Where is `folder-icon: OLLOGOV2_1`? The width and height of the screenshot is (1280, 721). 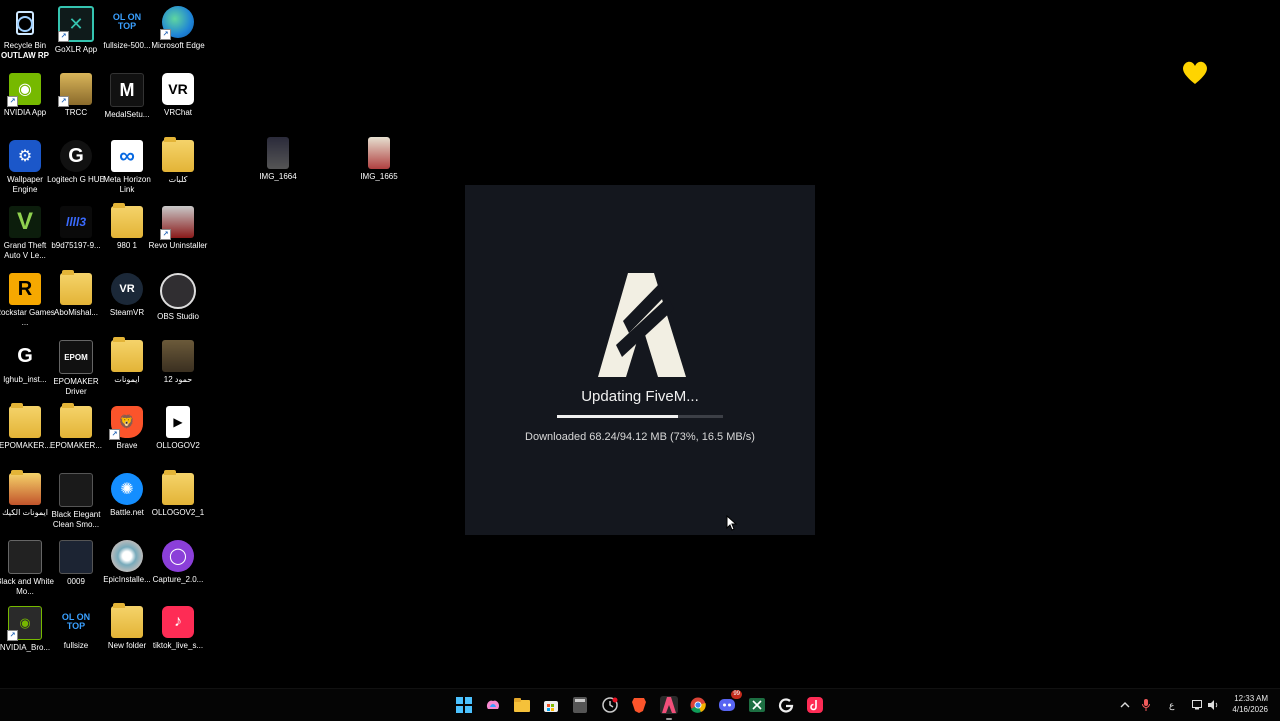
folder-icon: OLLOGOV2_1 is located at coordinates (178, 494).